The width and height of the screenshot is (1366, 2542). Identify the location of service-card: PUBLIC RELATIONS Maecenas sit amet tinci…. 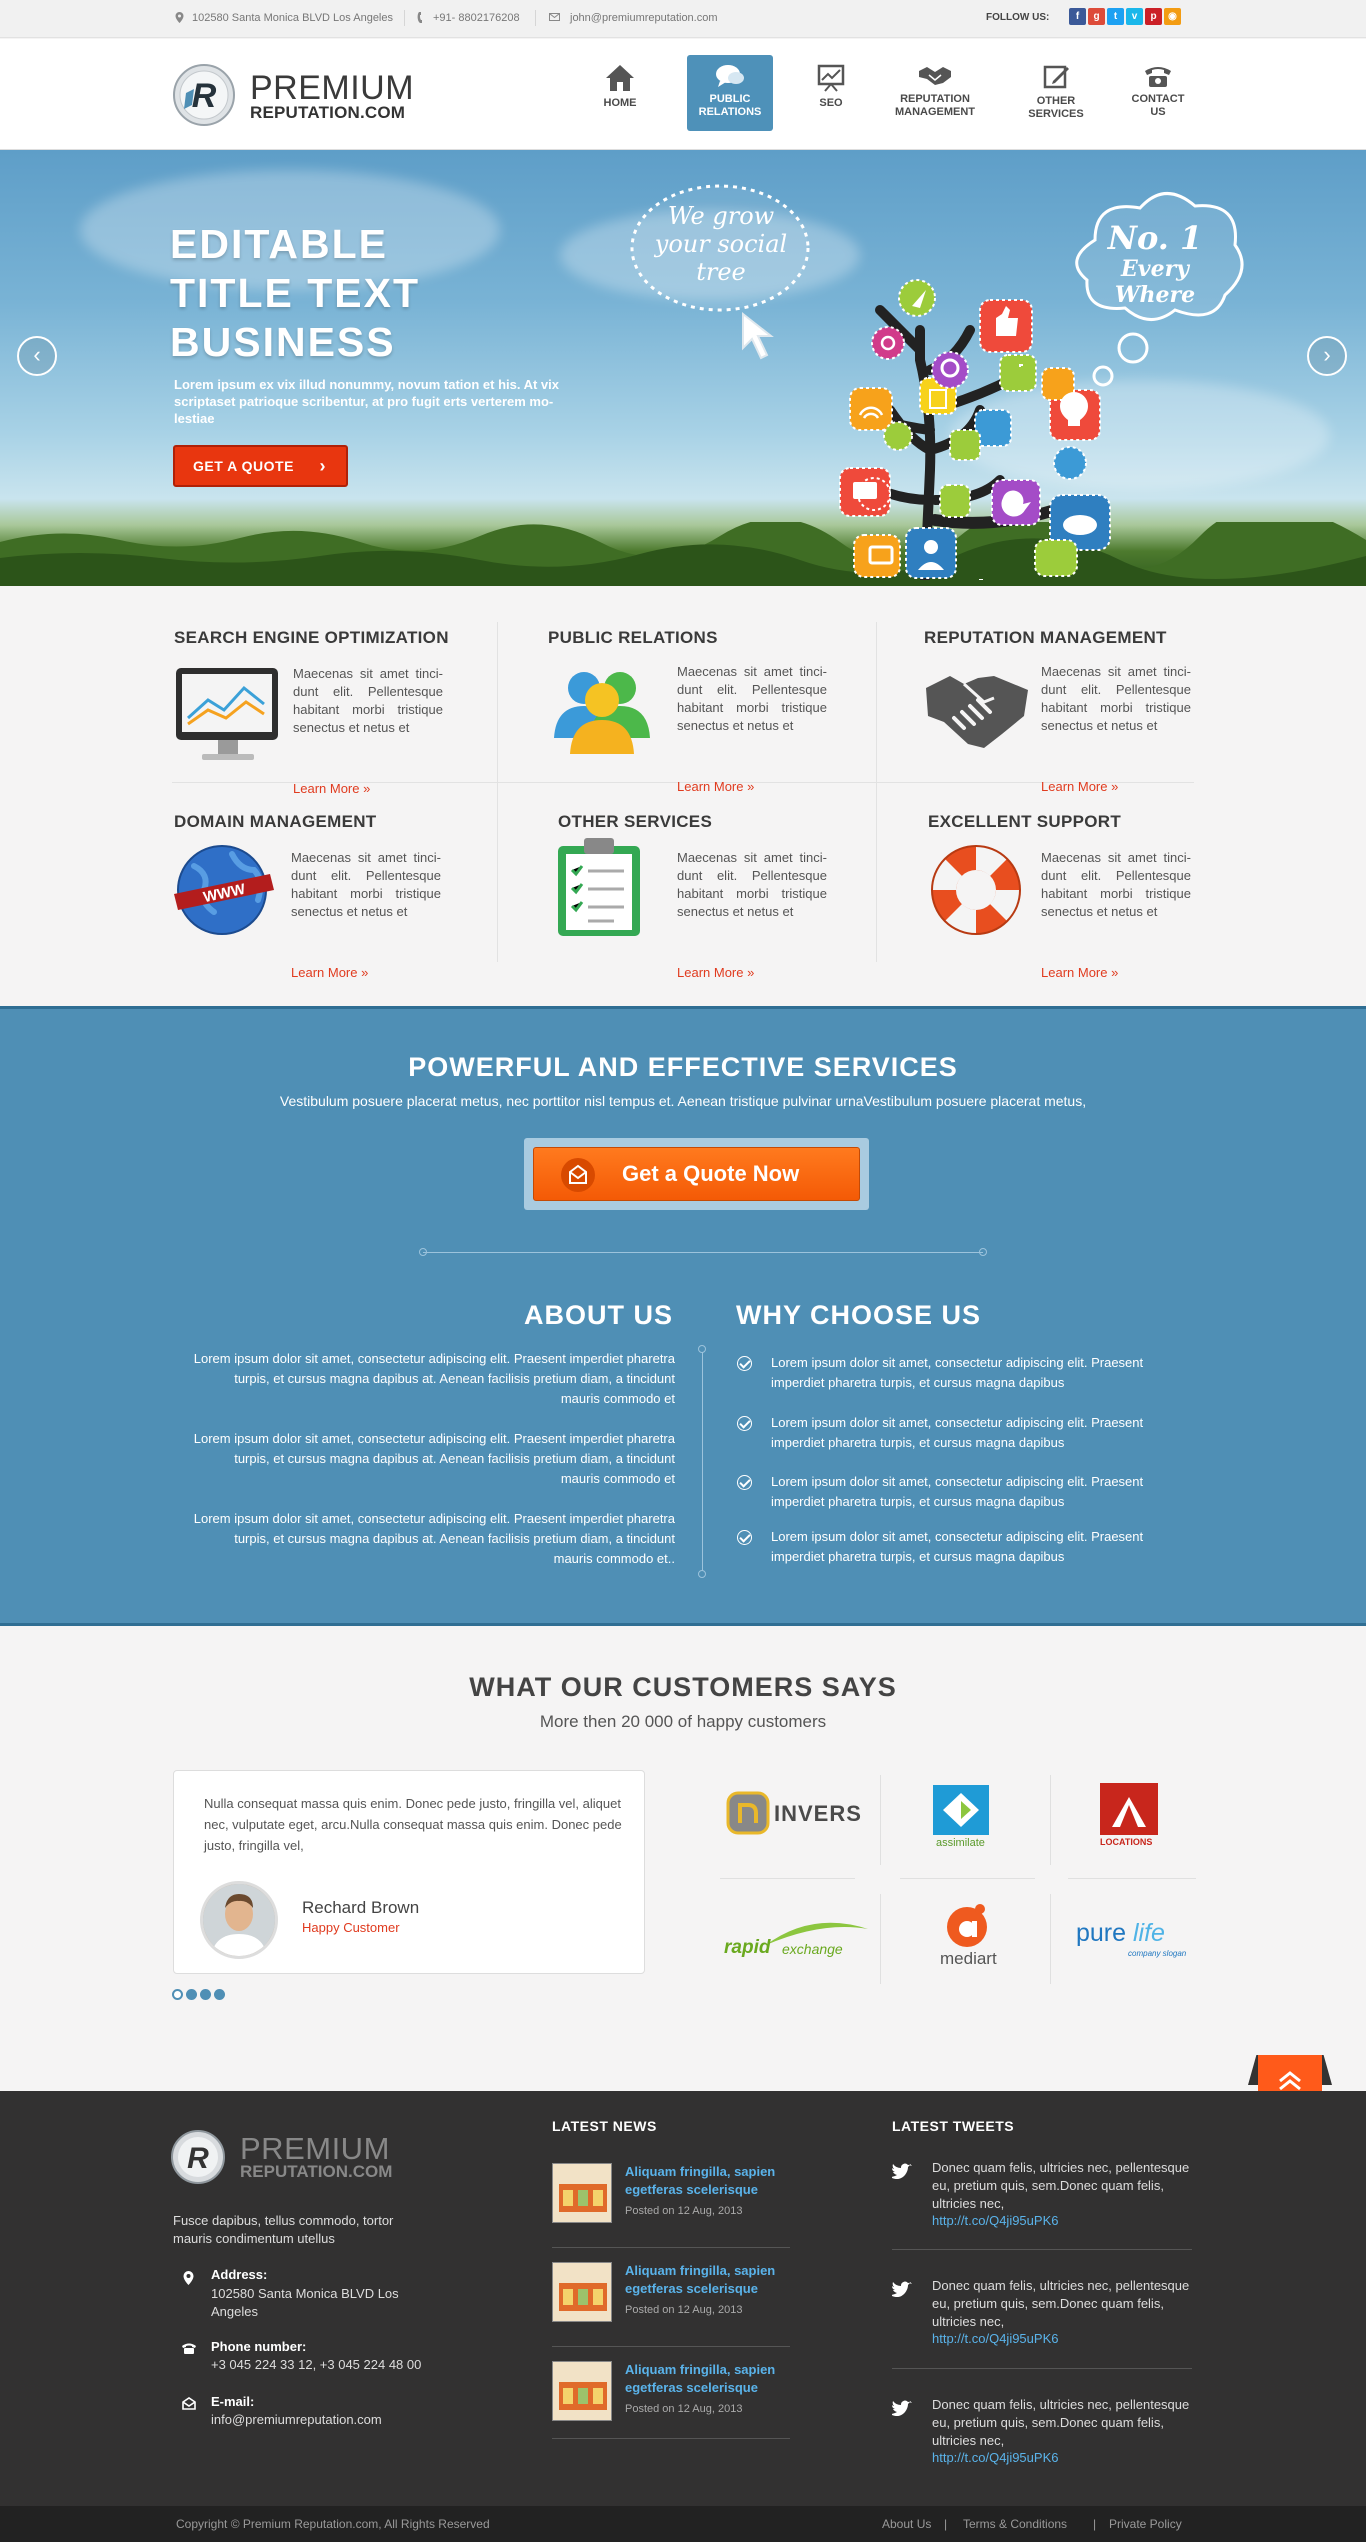
(698, 711).